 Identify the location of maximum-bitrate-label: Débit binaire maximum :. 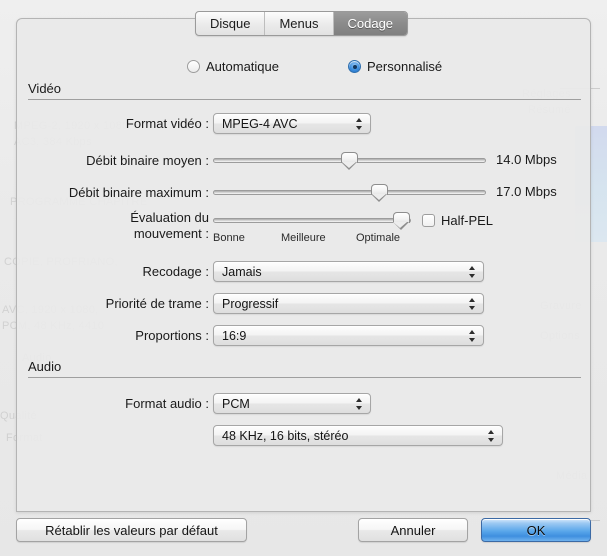
(138, 192).